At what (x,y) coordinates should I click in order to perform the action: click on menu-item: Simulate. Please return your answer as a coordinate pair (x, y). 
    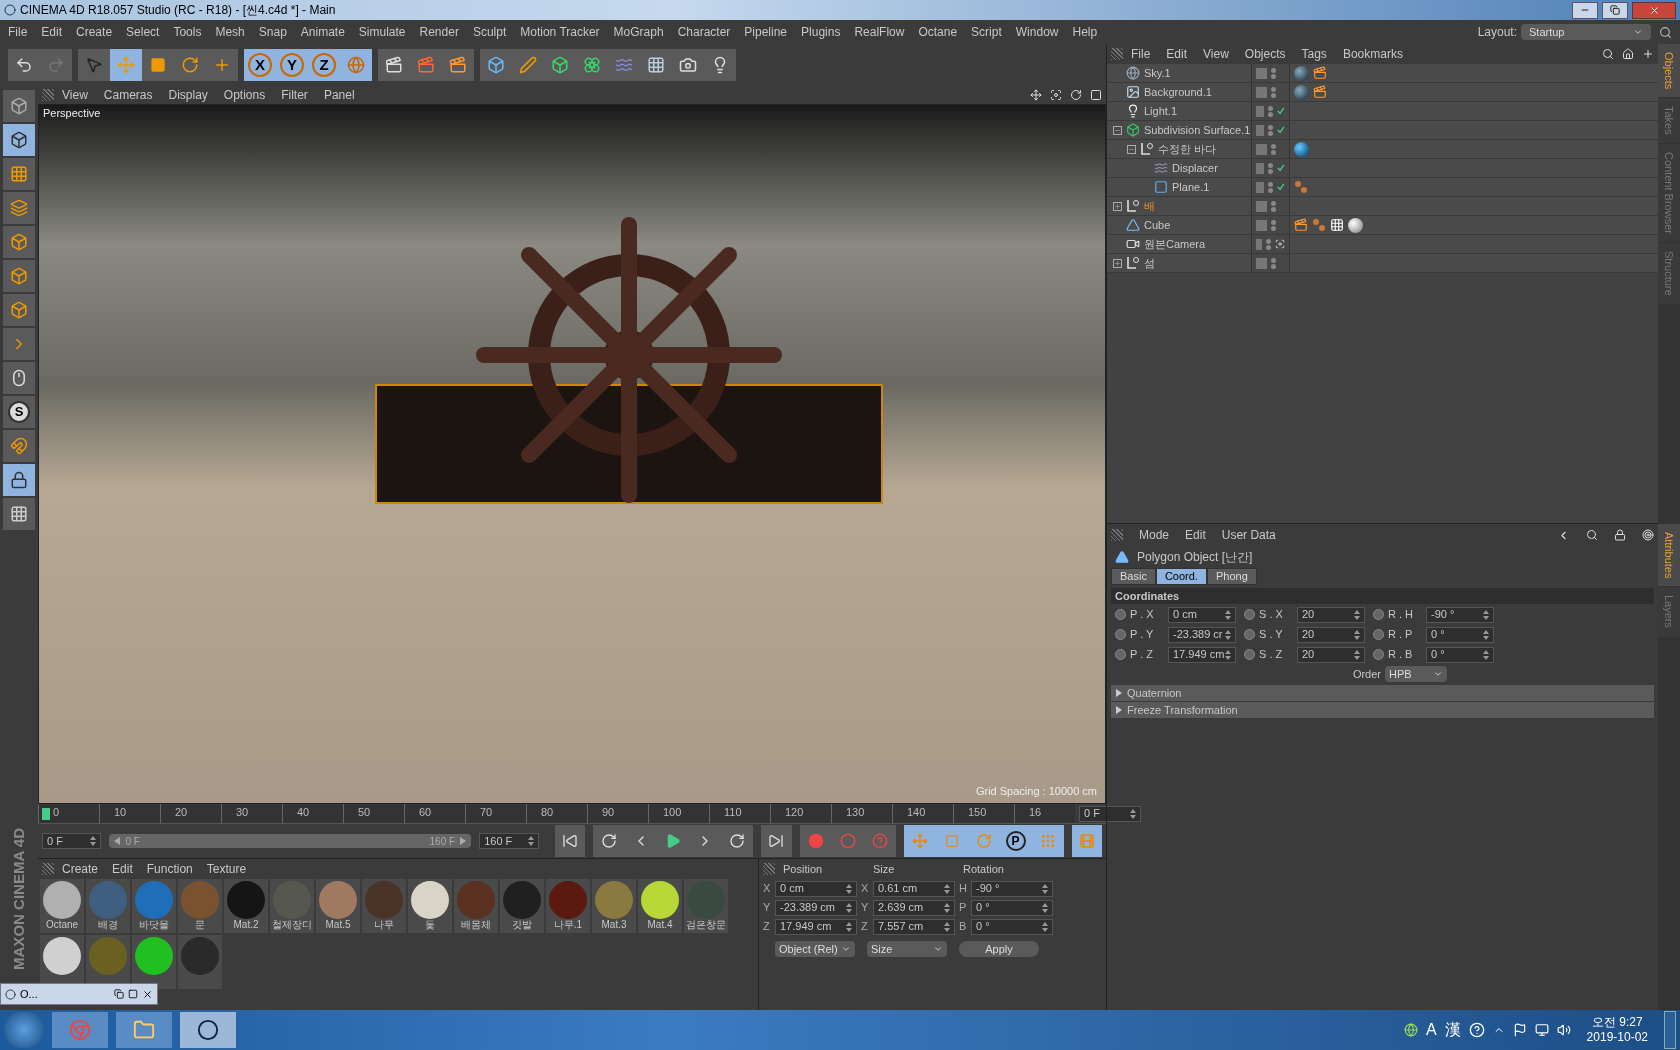
    Looking at the image, I should click on (382, 32).